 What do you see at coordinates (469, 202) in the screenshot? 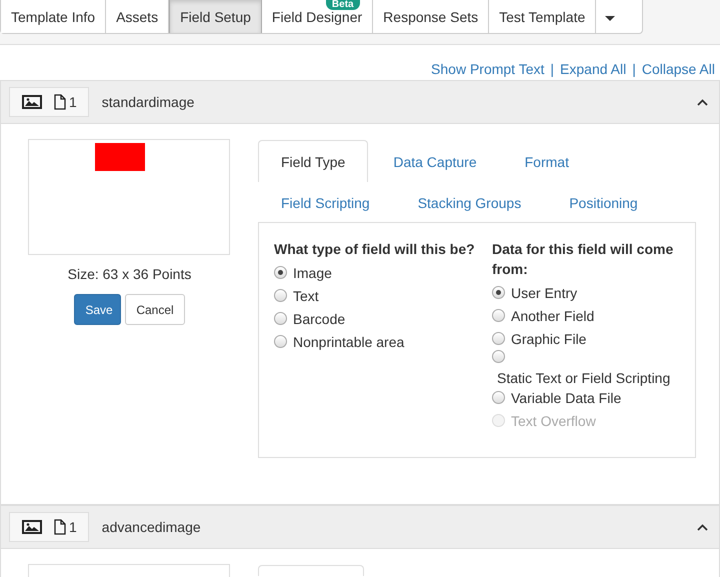
I see `sub-tab: Stacking Groups` at bounding box center [469, 202].